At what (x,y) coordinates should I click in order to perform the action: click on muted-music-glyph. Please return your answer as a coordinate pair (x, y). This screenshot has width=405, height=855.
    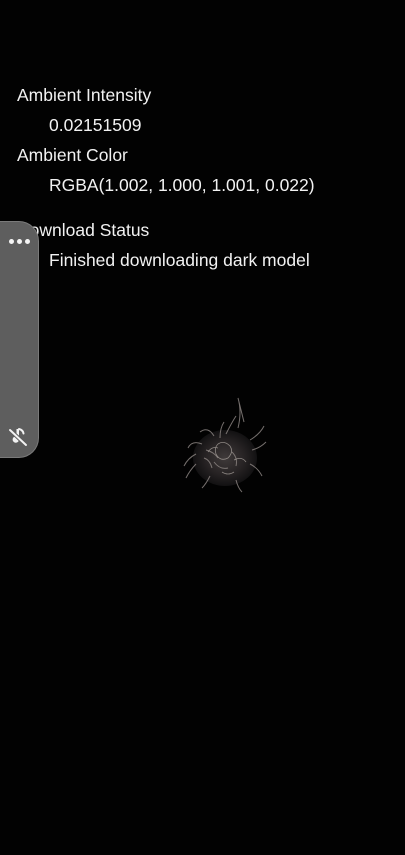
    Looking at the image, I should click on (18, 437).